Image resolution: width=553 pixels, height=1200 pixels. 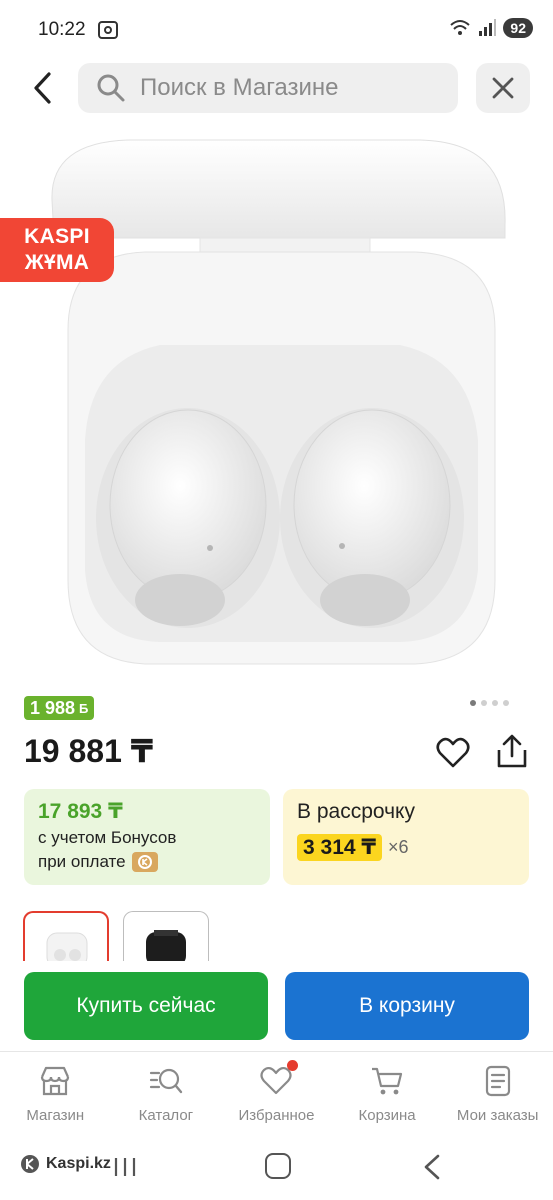 What do you see at coordinates (108, 30) in the screenshot?
I see `screenshot-icon` at bounding box center [108, 30].